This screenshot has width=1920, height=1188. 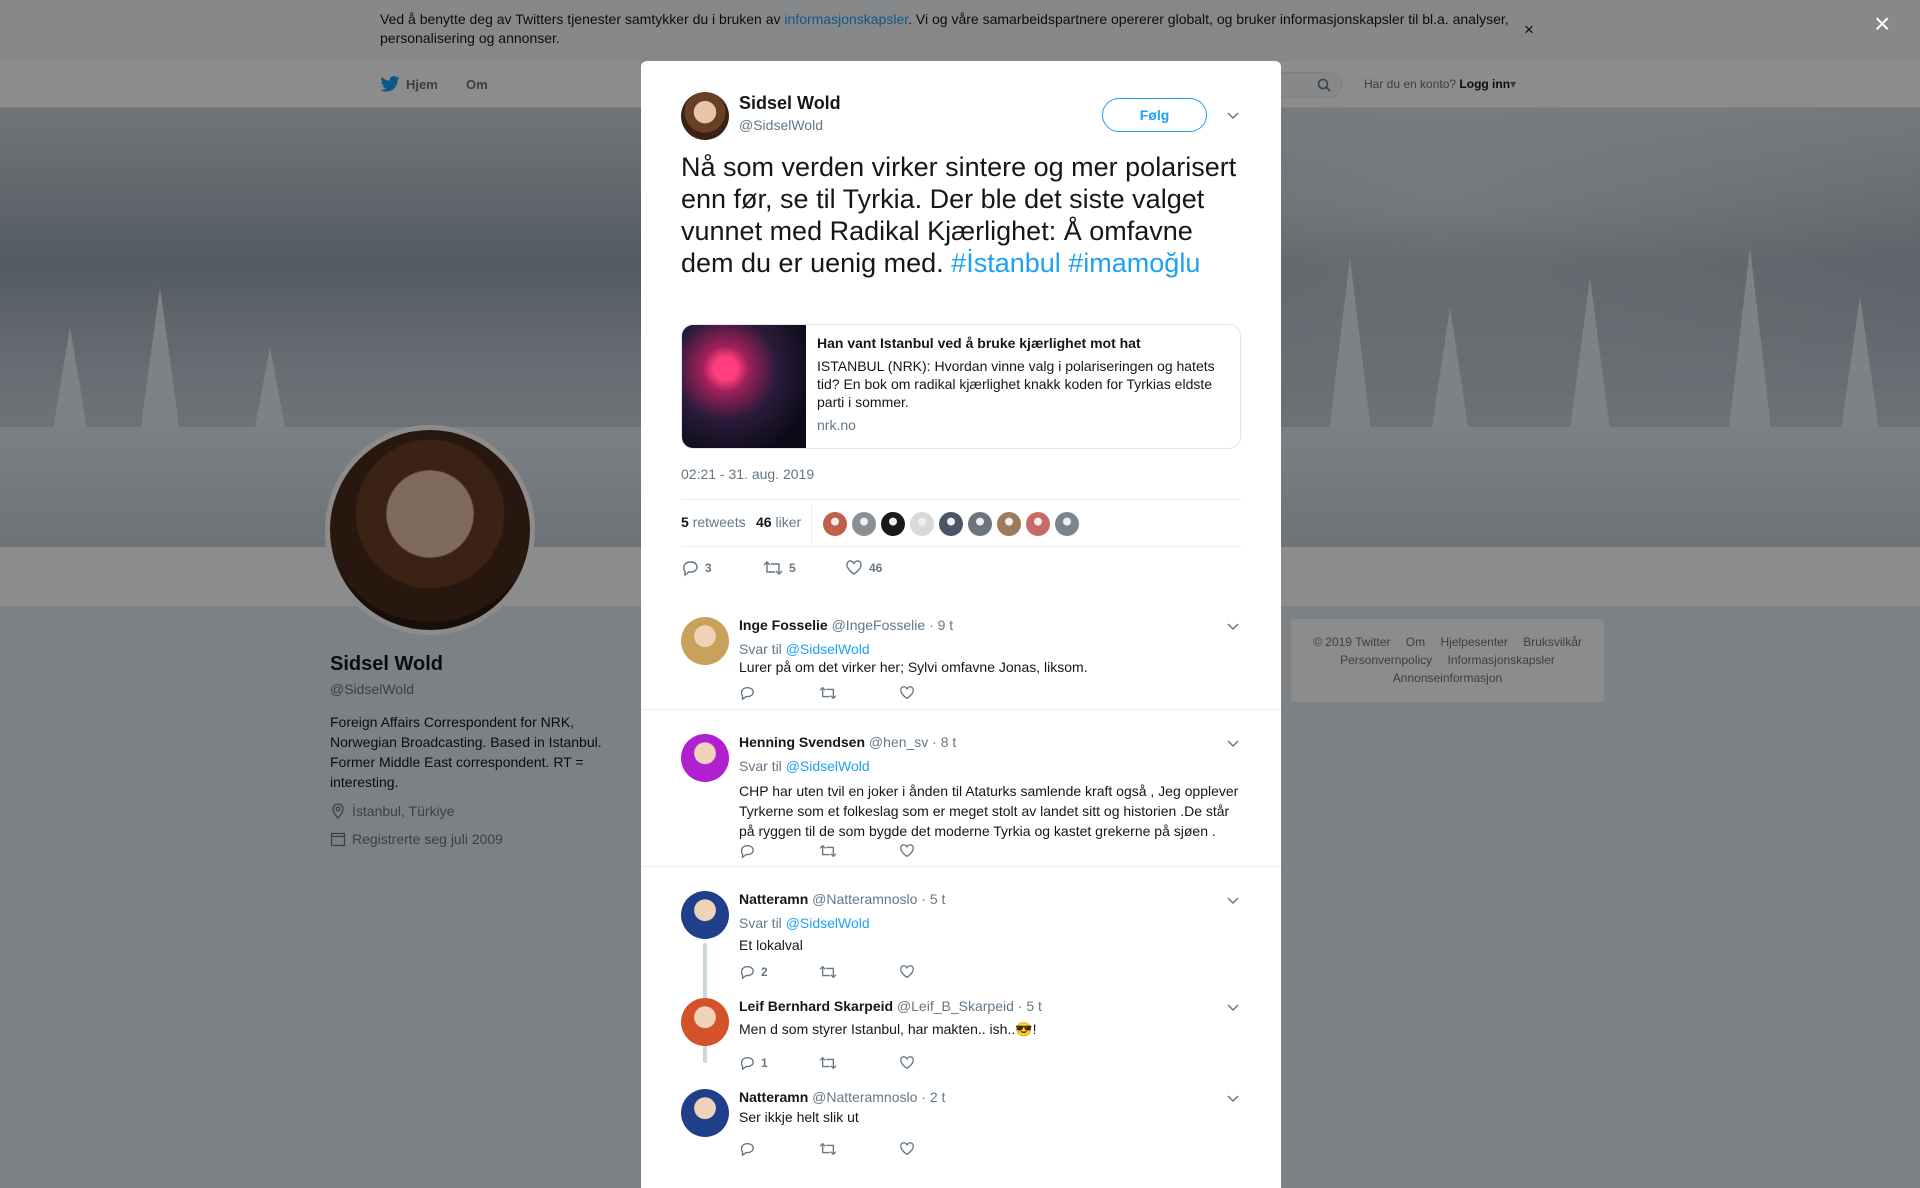 What do you see at coordinates (783, 625) in the screenshot?
I see `reply-author-name: Inge Fosselie` at bounding box center [783, 625].